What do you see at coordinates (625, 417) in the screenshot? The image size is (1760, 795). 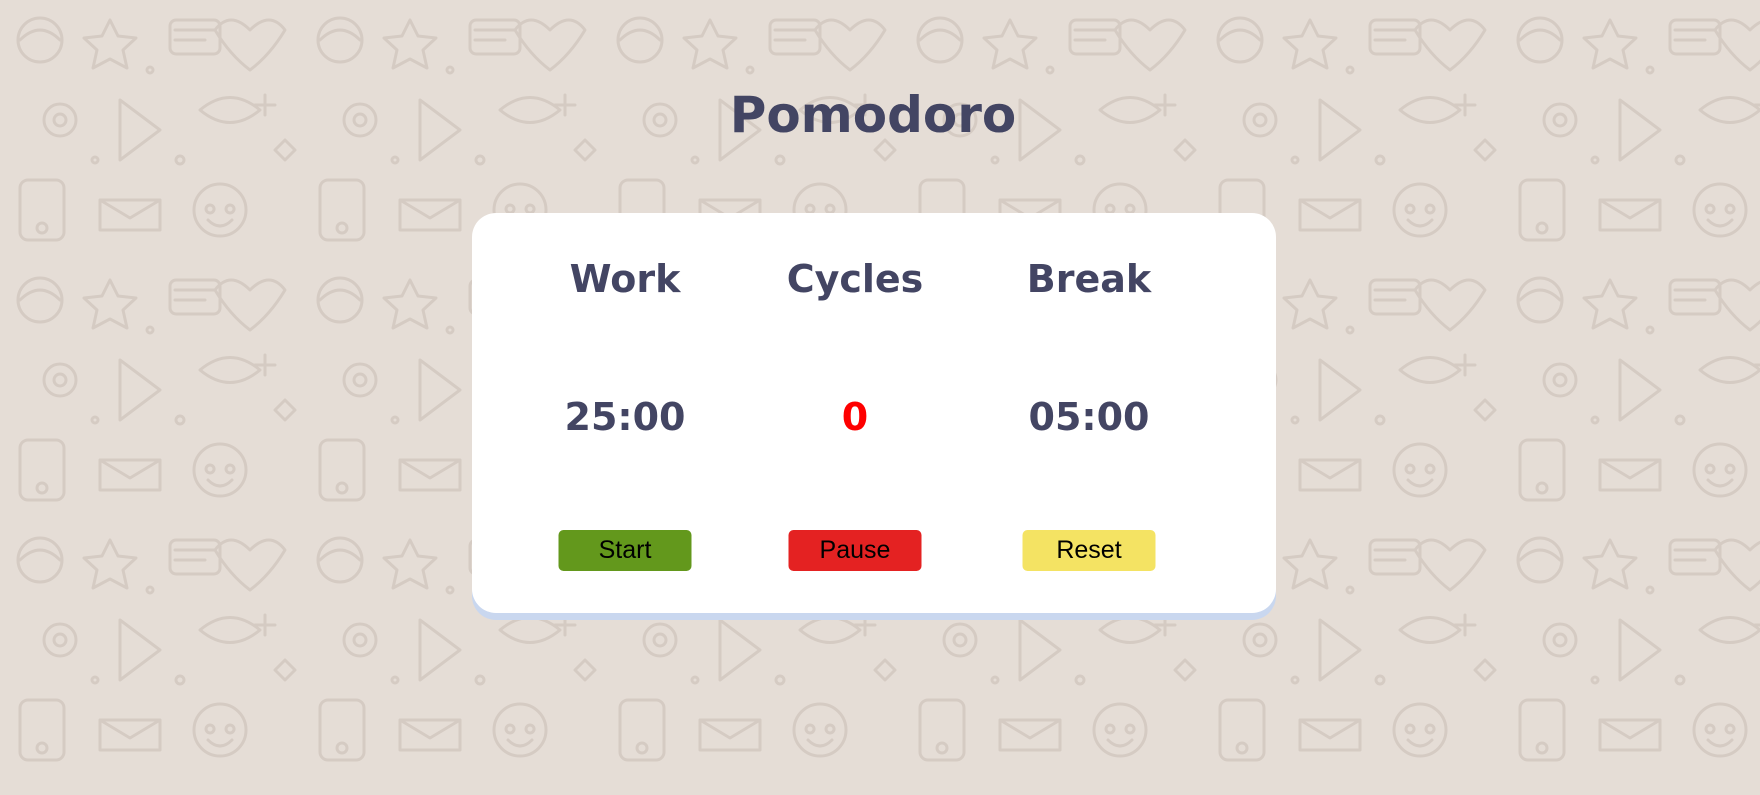 I see `work-timer: 25:00` at bounding box center [625, 417].